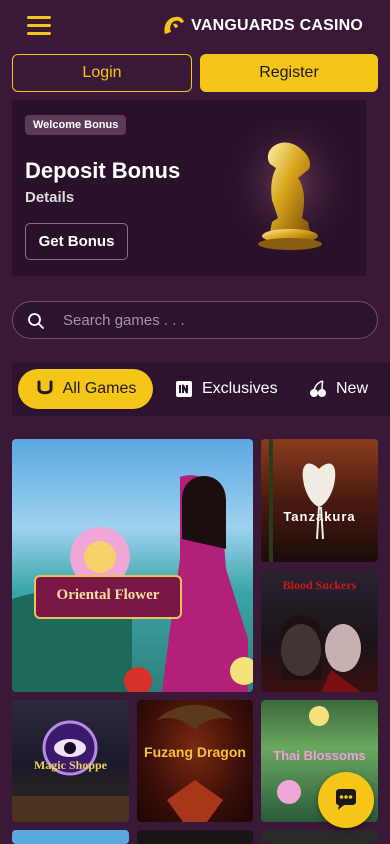 This screenshot has height=844, width=390. What do you see at coordinates (318, 389) in the screenshot?
I see `cherries-icon` at bounding box center [318, 389].